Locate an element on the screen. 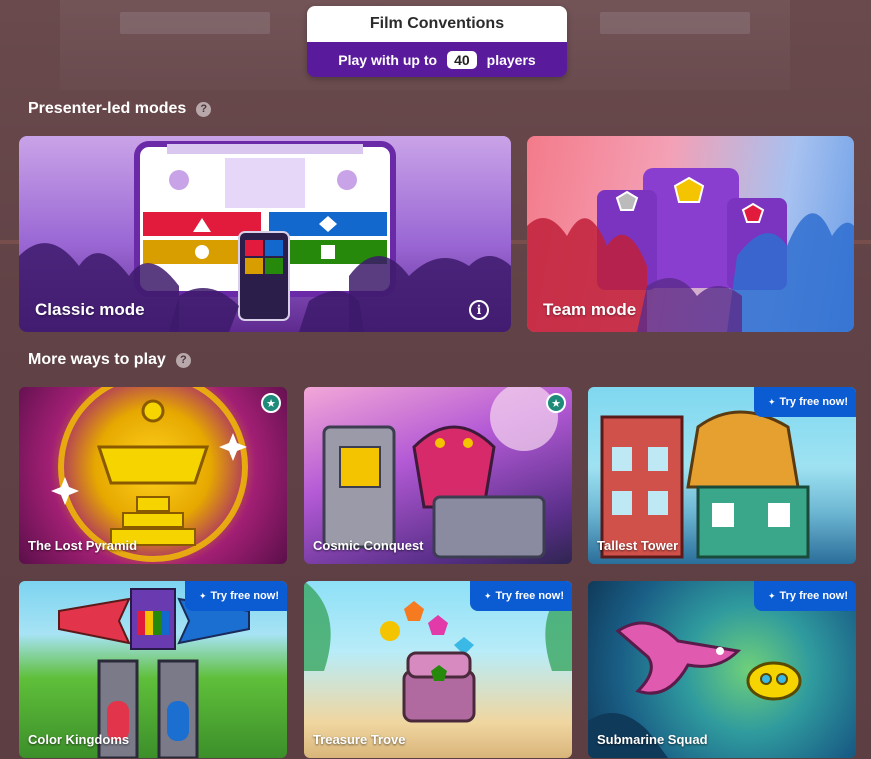 This screenshot has width=871, height=759. presenter-modes-title: Presenter-led modes is located at coordinates (107, 108).